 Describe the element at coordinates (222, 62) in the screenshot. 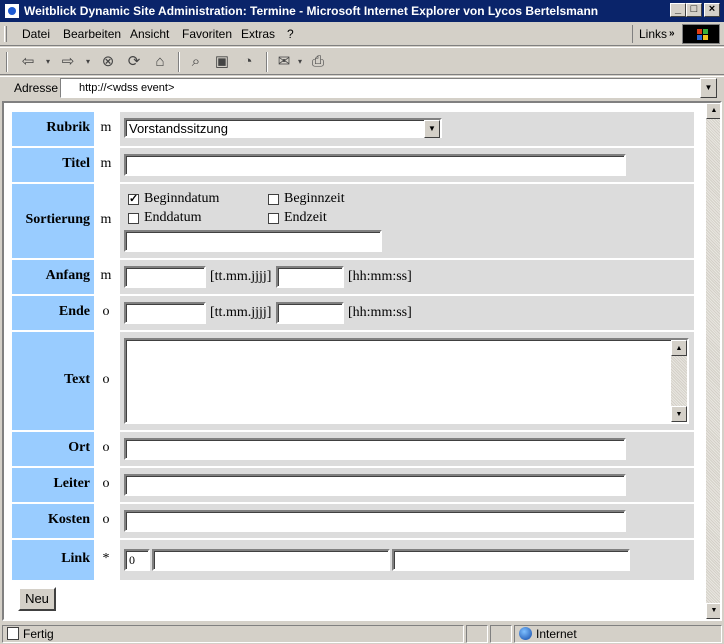

I see `favorites-icon: ▣` at that location.